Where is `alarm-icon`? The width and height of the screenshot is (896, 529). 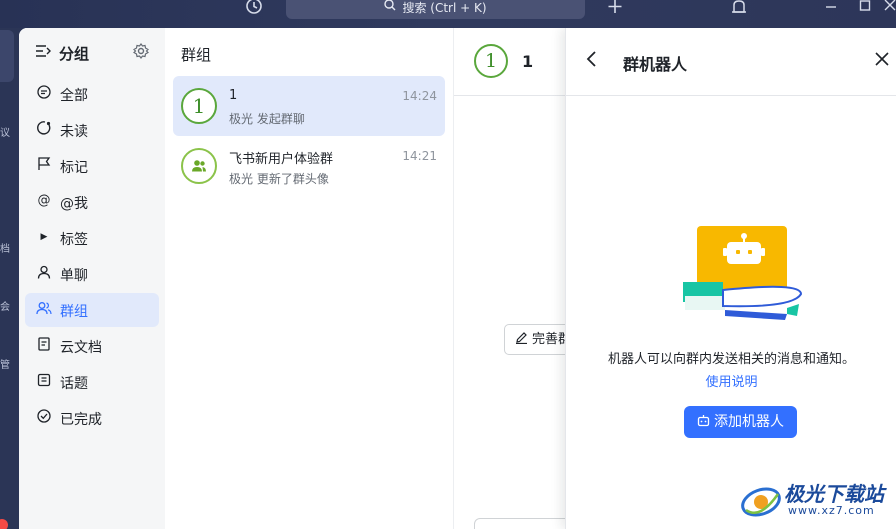
alarm-icon is located at coordinates (739, 10).